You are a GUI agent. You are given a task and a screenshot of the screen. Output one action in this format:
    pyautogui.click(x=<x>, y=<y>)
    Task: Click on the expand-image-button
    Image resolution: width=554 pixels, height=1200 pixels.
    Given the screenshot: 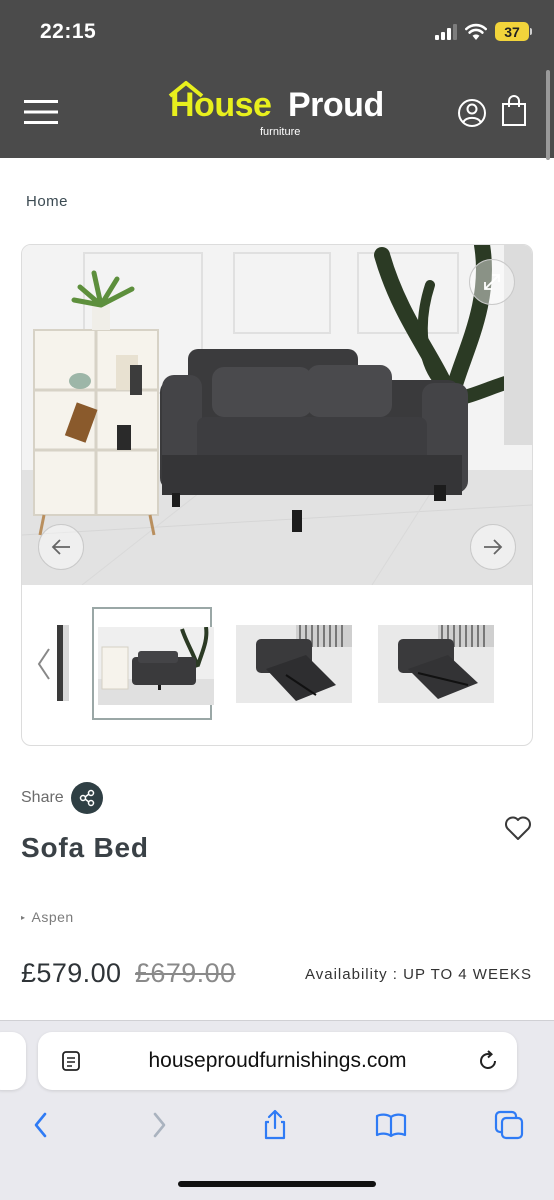 What is the action you would take?
    pyautogui.click(x=492, y=282)
    